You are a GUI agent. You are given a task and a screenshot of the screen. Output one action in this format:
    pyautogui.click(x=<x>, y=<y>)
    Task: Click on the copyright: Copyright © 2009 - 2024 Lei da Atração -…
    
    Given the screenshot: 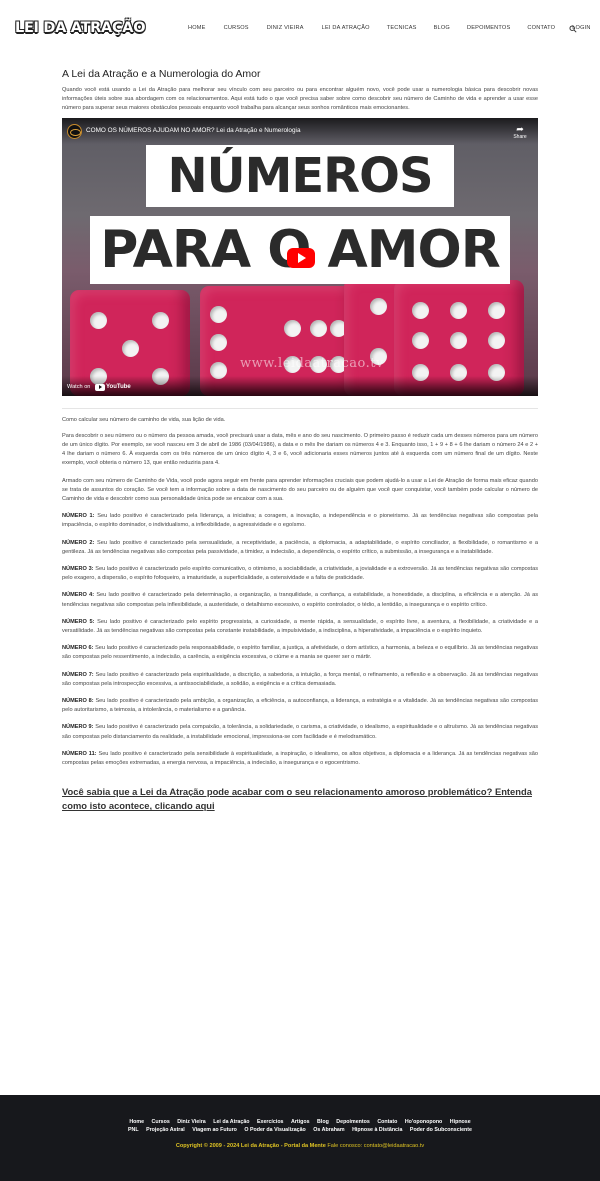 What is the action you would take?
    pyautogui.click(x=300, y=1146)
    